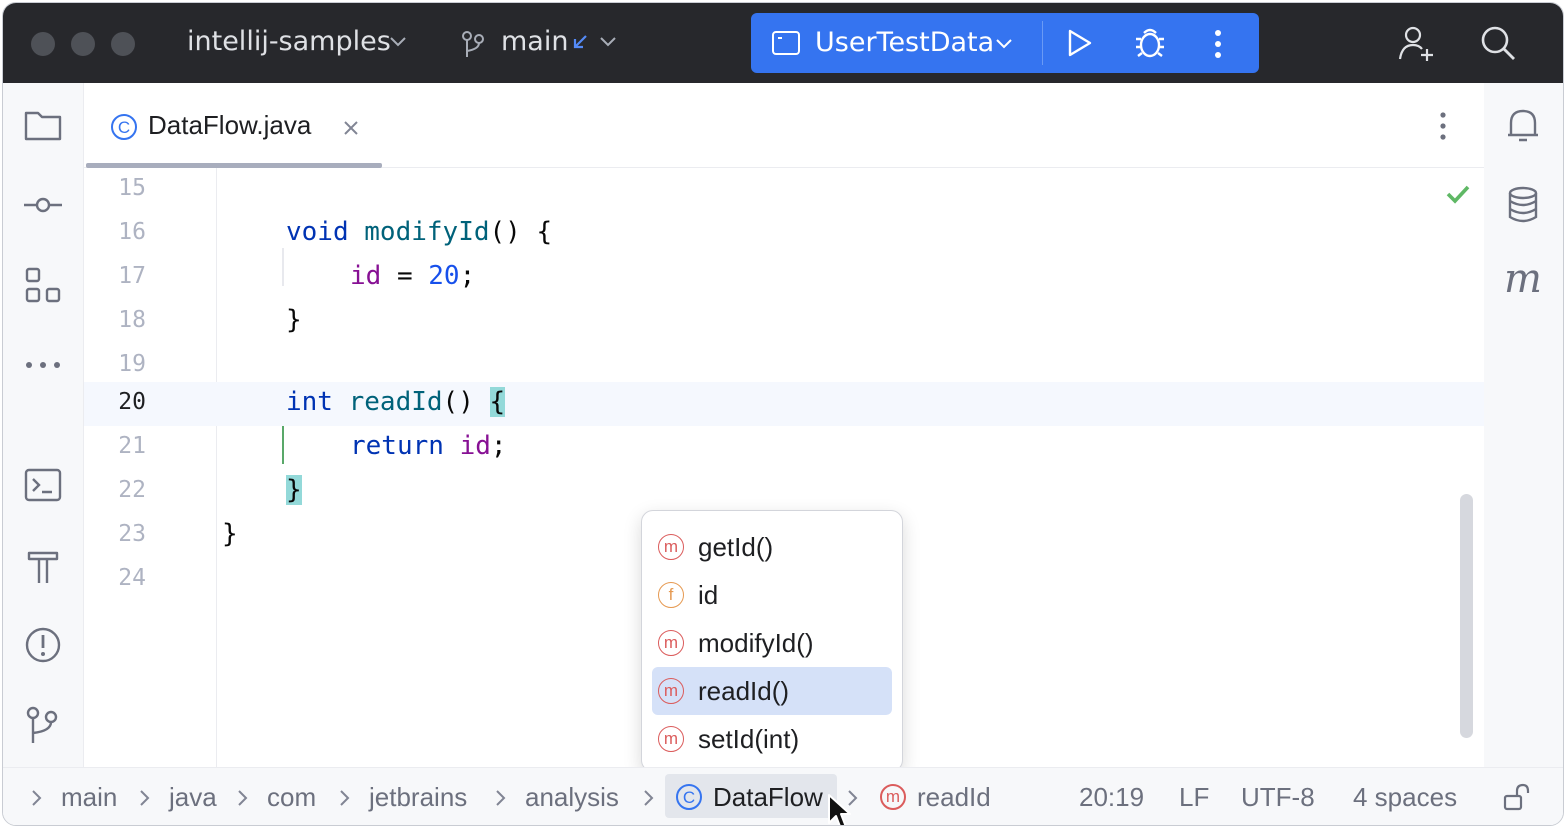 The height and width of the screenshot is (838, 1566). Describe the element at coordinates (193, 797) in the screenshot. I see `breadcrumb-java: java` at that location.